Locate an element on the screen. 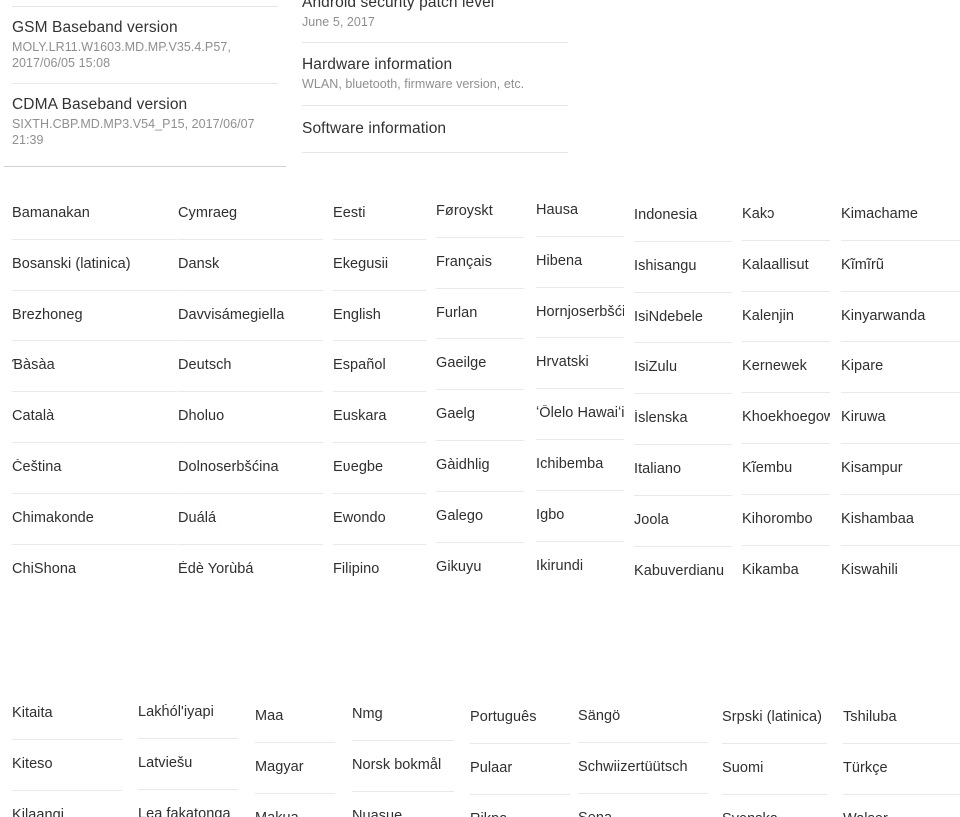 This screenshot has height=817, width=960. language-item: Makua is located at coordinates (295, 813).